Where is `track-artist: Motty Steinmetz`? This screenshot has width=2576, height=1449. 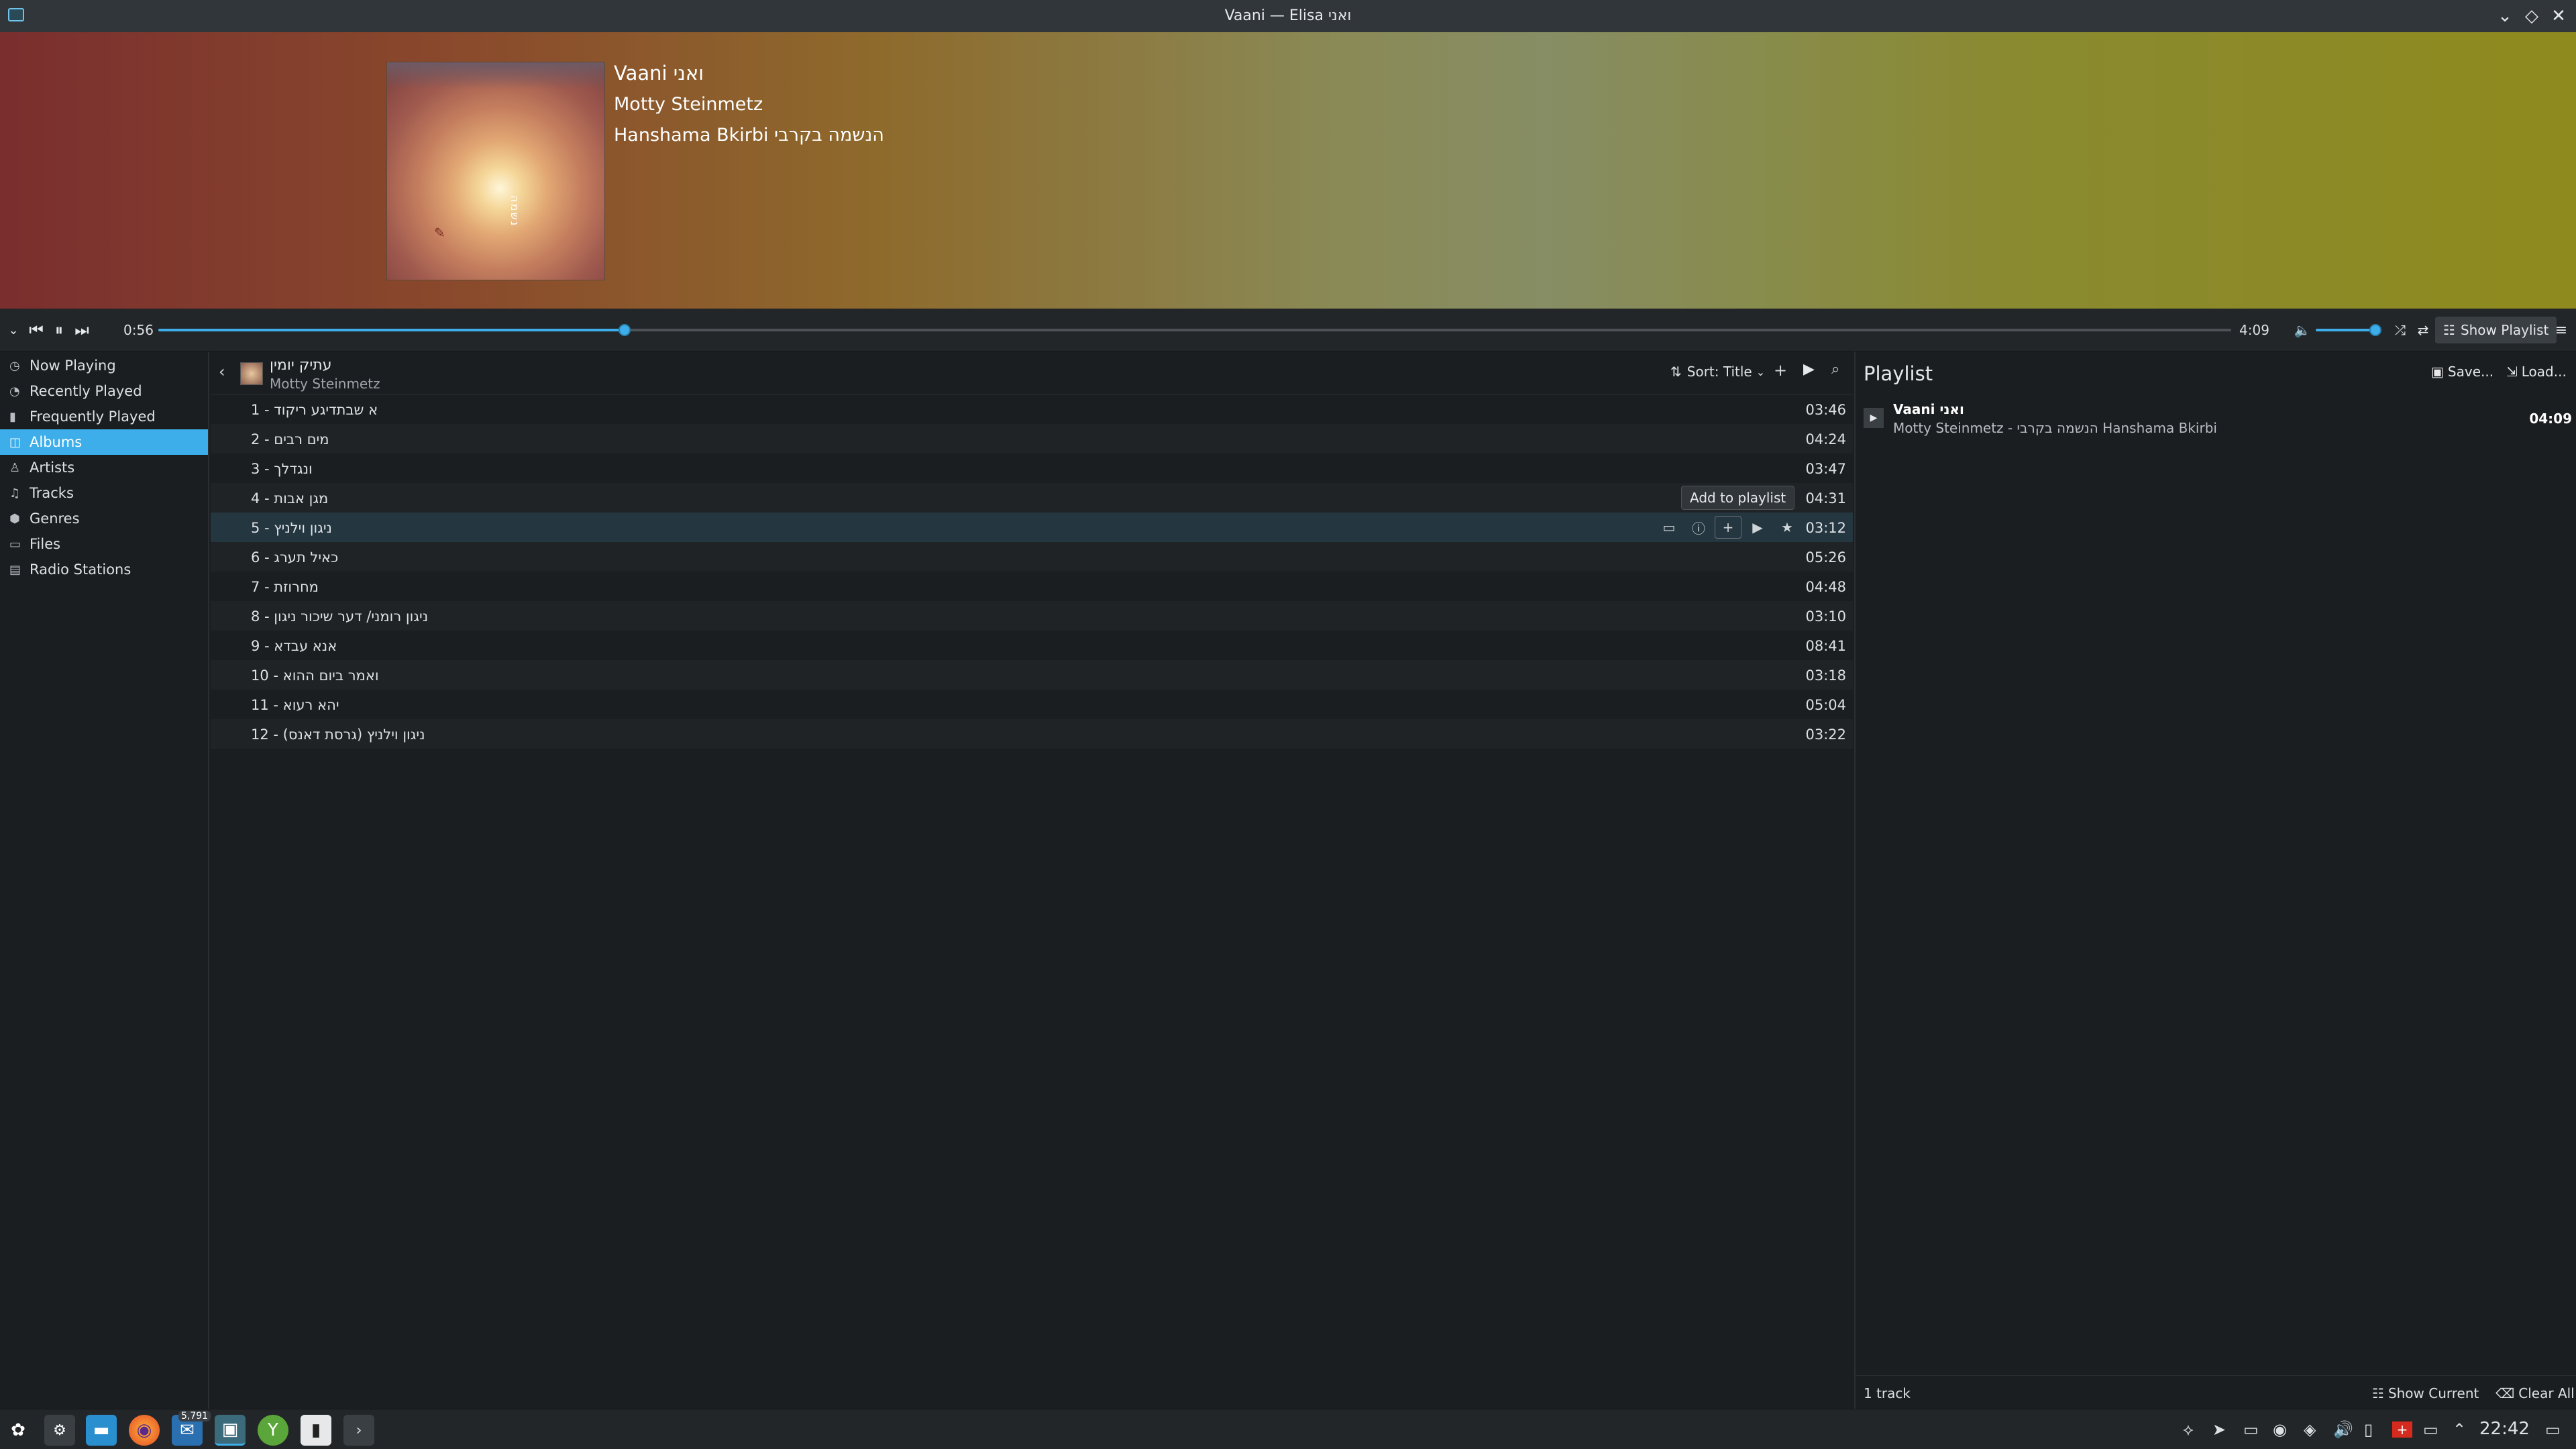
track-artist: Motty Steinmetz is located at coordinates (688, 104).